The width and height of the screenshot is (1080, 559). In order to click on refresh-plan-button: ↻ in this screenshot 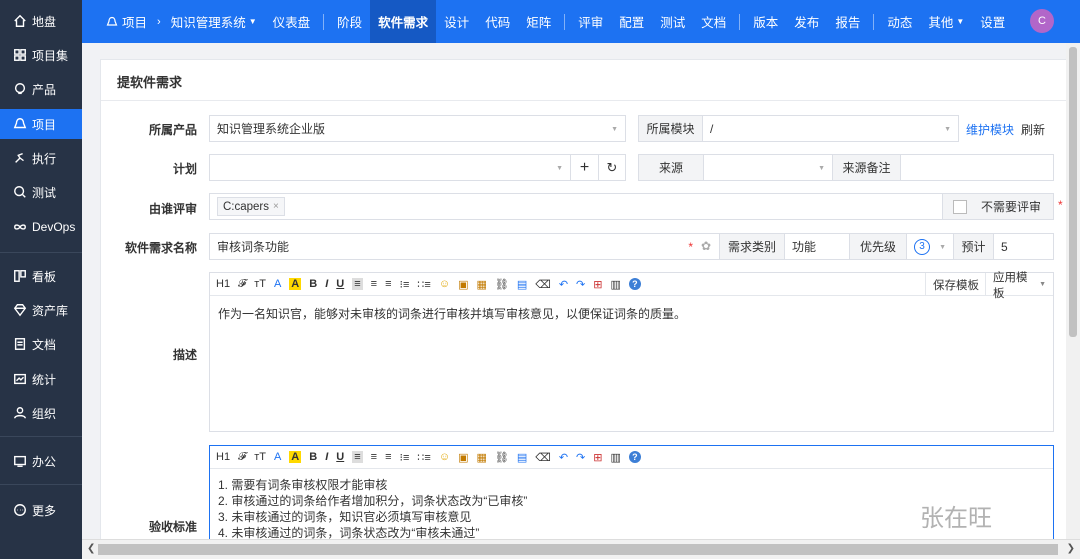, I will do `click(612, 167)`.